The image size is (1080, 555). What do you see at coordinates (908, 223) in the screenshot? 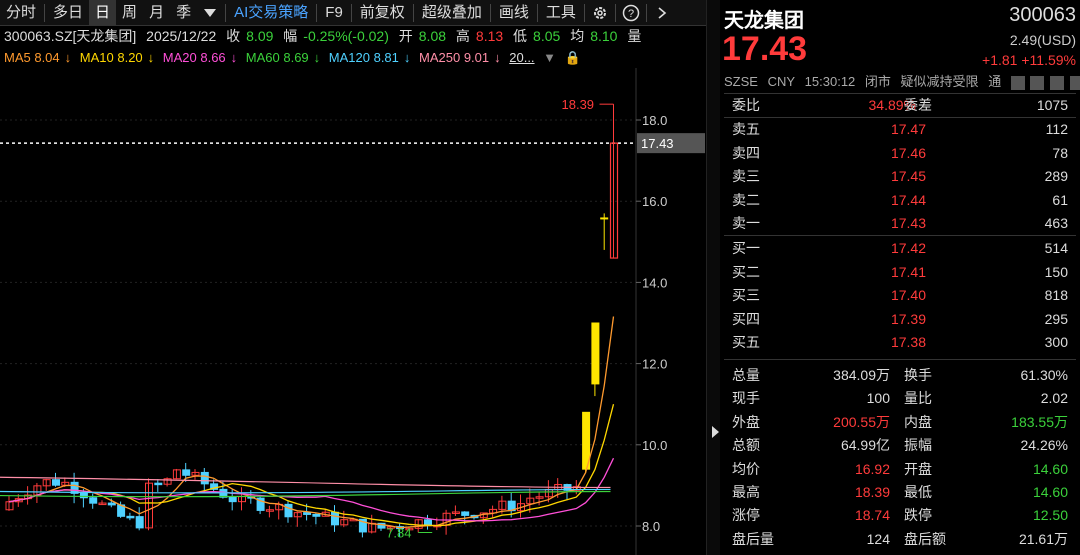
I see `ask-price: 17.43` at bounding box center [908, 223].